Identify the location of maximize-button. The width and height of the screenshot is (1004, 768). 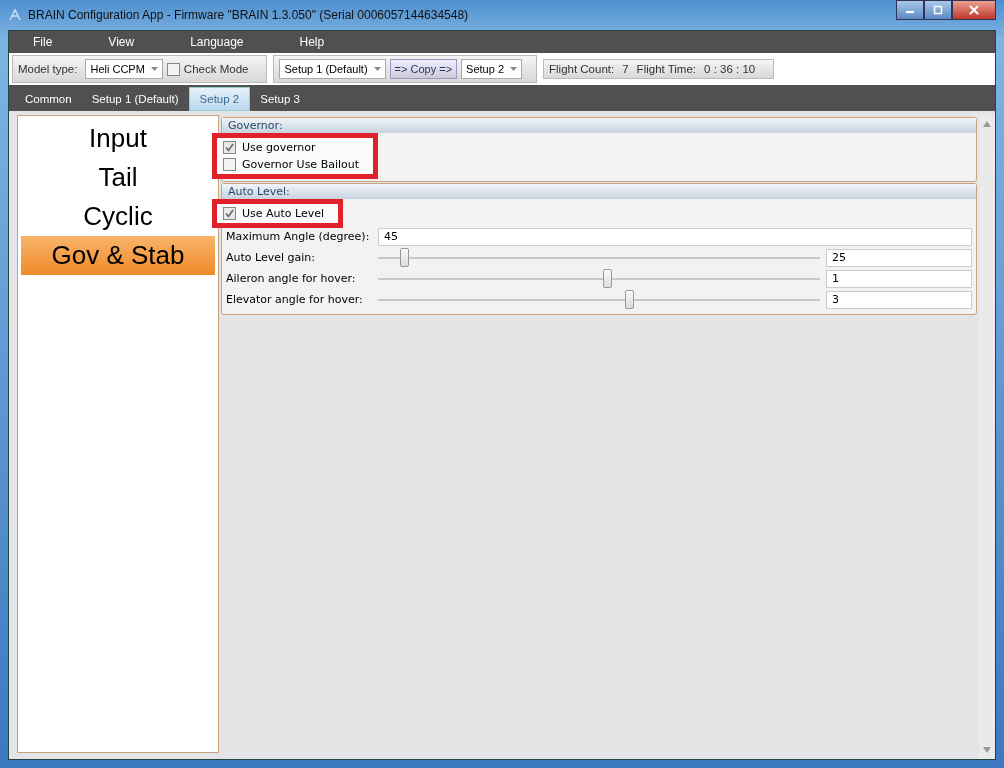
(938, 10).